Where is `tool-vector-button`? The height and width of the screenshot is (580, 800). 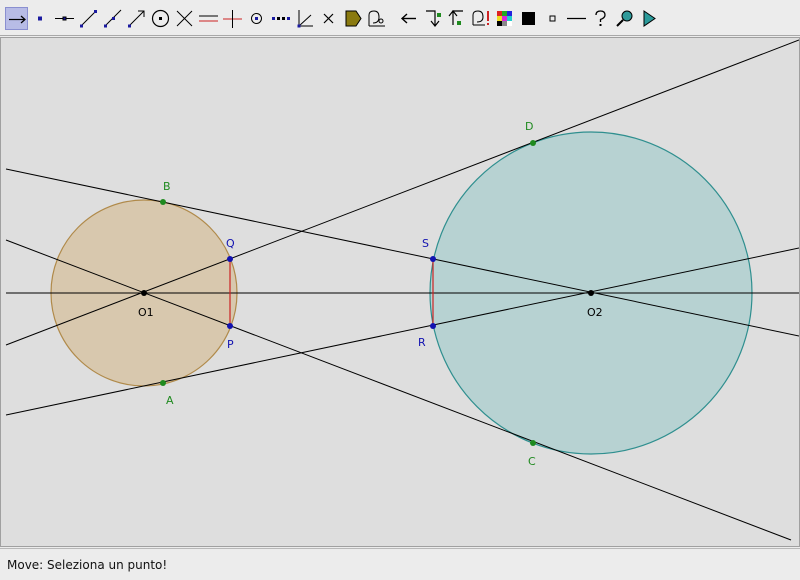 tool-vector-button is located at coordinates (136, 18).